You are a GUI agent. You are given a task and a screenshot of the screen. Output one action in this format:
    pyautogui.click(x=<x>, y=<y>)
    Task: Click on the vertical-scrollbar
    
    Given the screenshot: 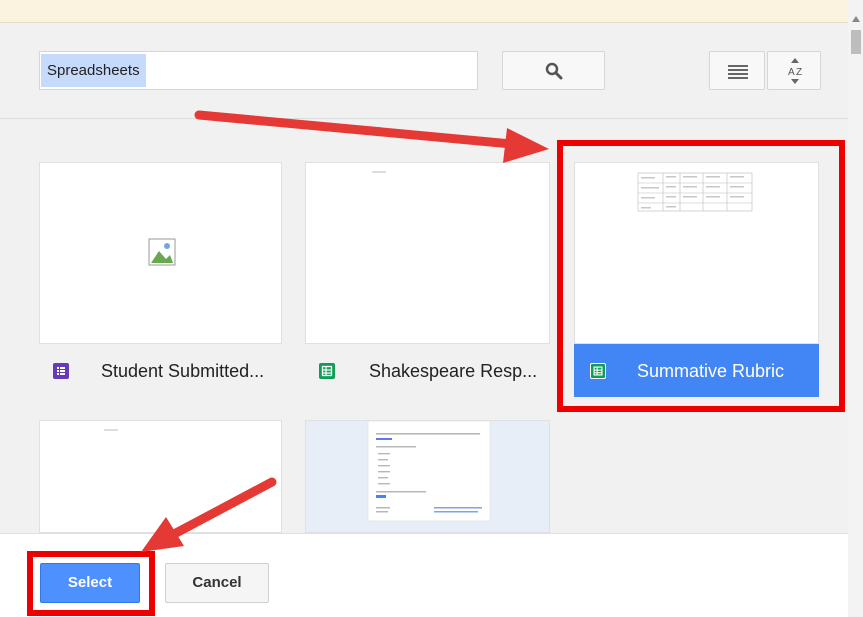 What is the action you would take?
    pyautogui.click(x=855, y=308)
    